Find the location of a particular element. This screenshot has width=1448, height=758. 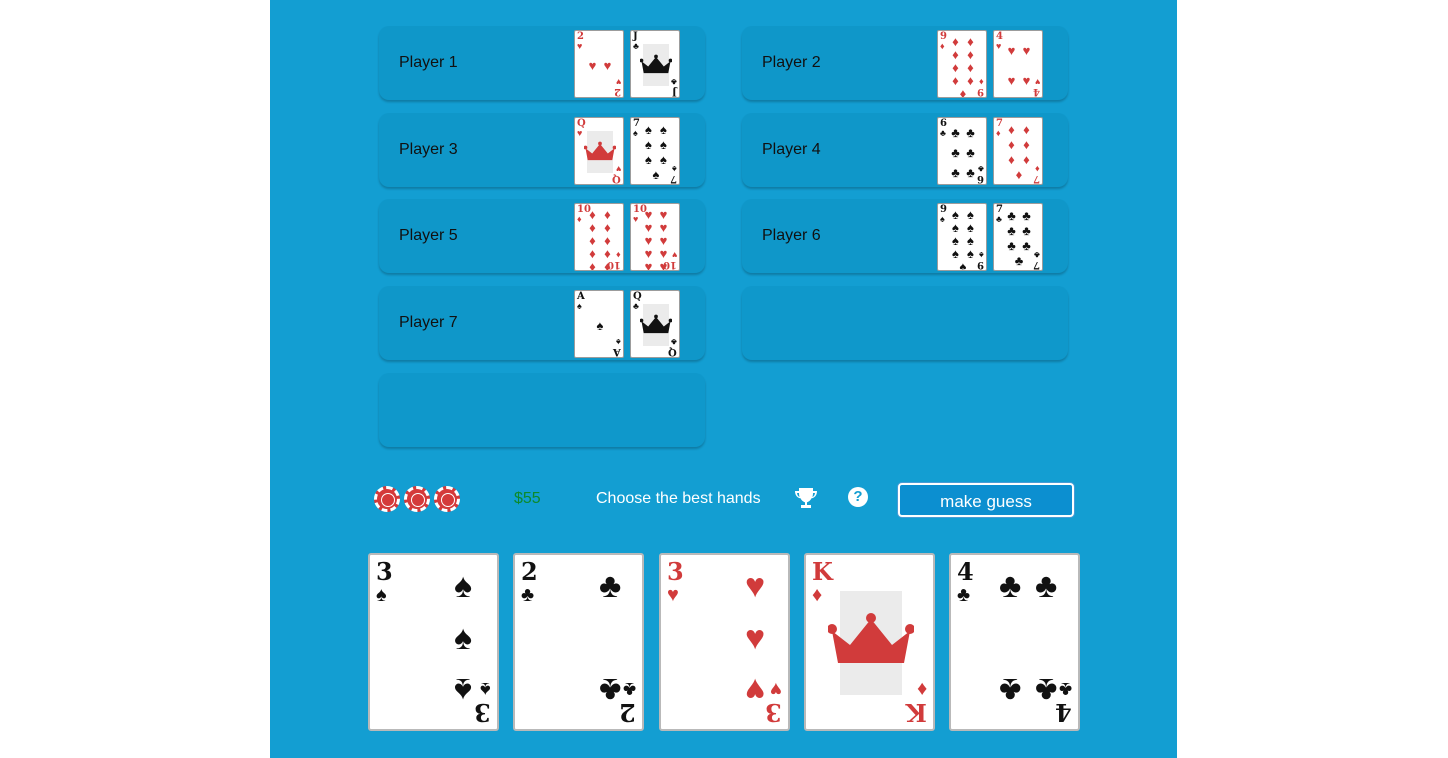

card-pips: ♣ ♣ ♣ ♣ ♣ ♣ ♣ is located at coordinates (1019, 238).